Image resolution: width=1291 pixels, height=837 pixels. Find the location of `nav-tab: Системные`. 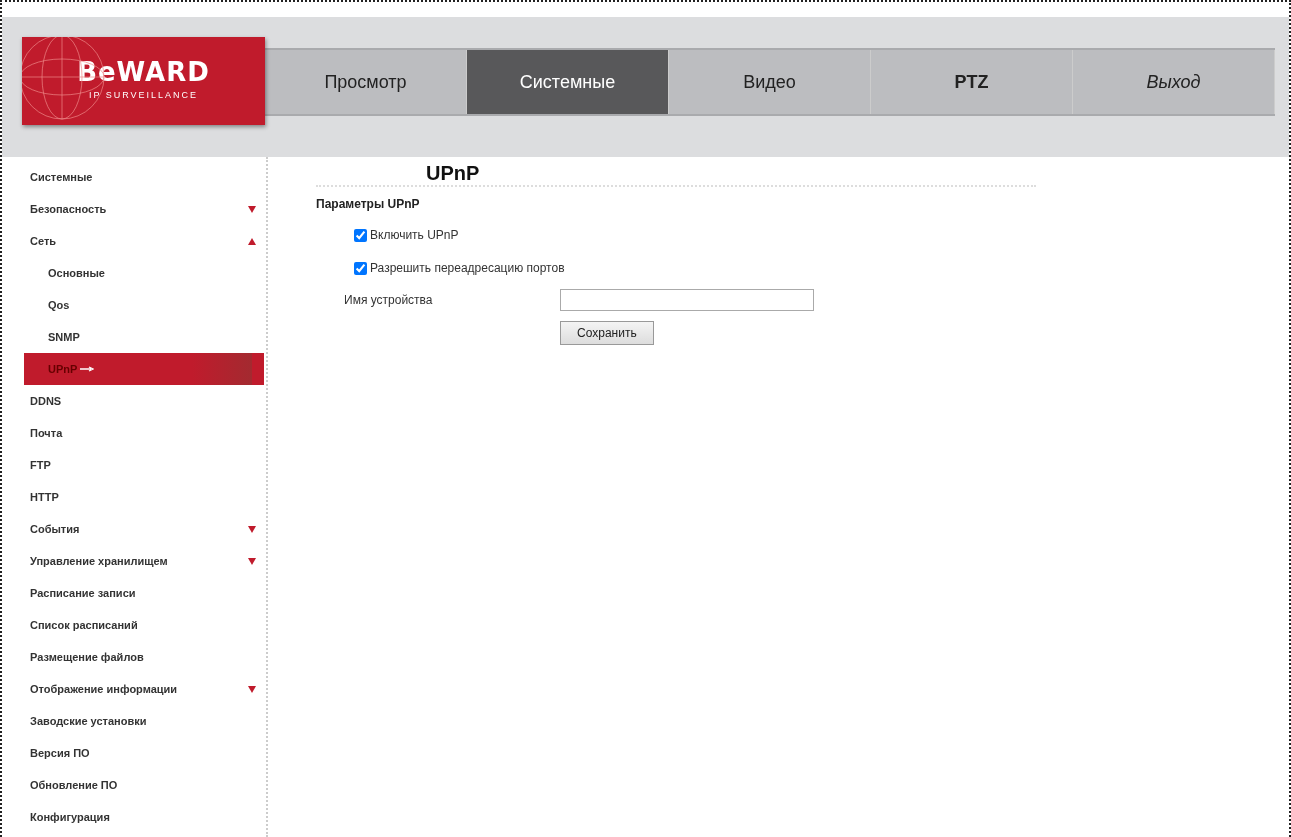

nav-tab: Системные is located at coordinates (568, 82).